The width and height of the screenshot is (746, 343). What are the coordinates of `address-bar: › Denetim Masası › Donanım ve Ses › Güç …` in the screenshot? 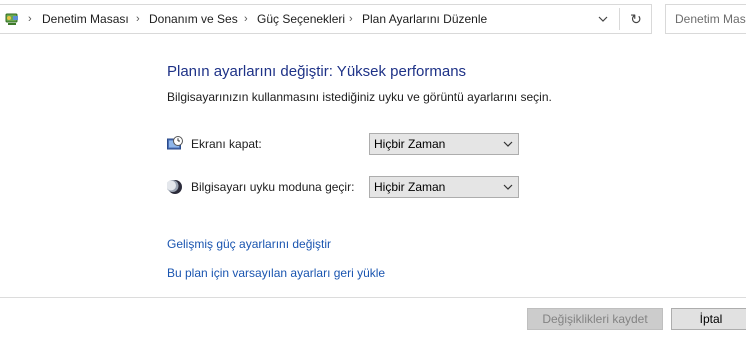 It's located at (326, 19).